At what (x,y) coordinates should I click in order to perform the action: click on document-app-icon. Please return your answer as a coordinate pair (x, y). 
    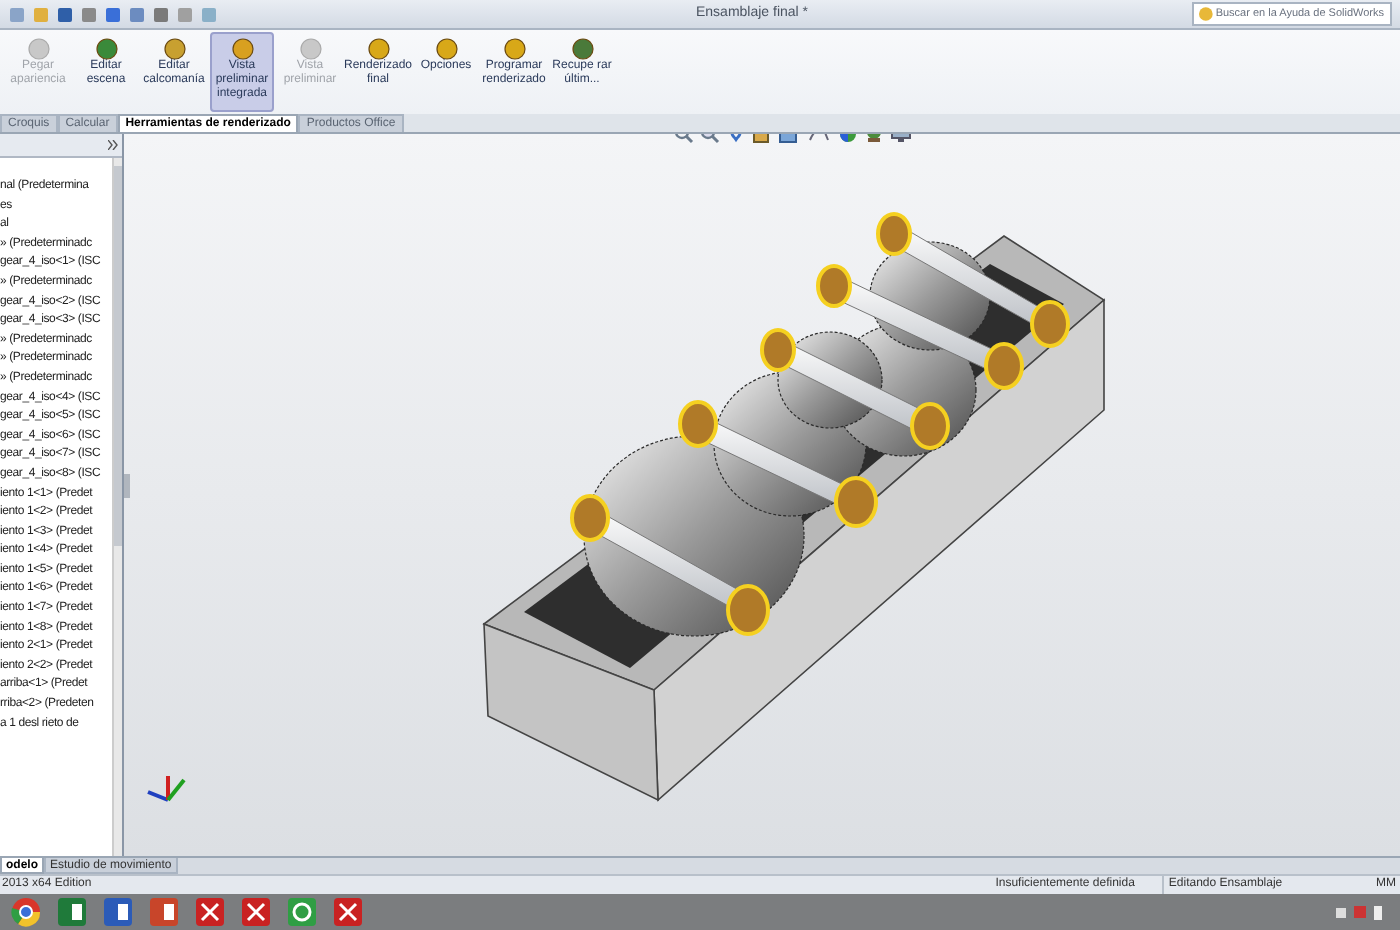
    Looking at the image, I should click on (118, 912).